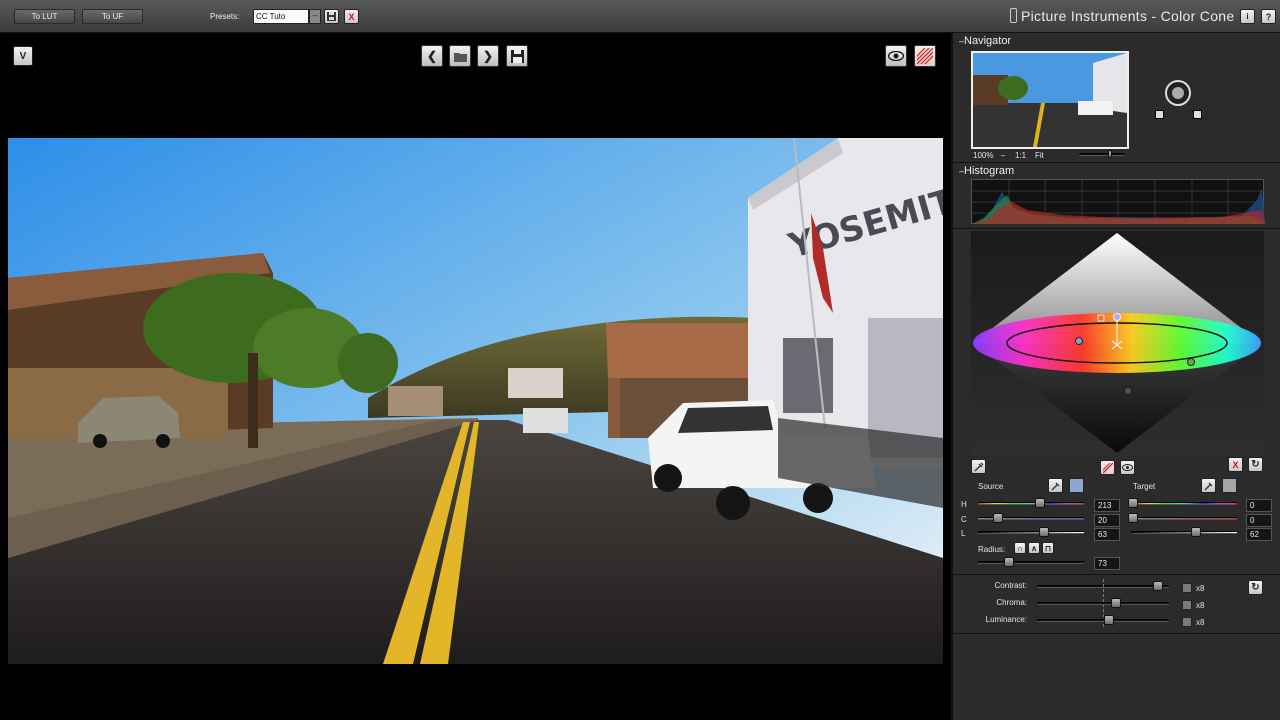  Describe the element at coordinates (1011, 602) in the screenshot. I see `chroma-label: Chroma:` at that location.